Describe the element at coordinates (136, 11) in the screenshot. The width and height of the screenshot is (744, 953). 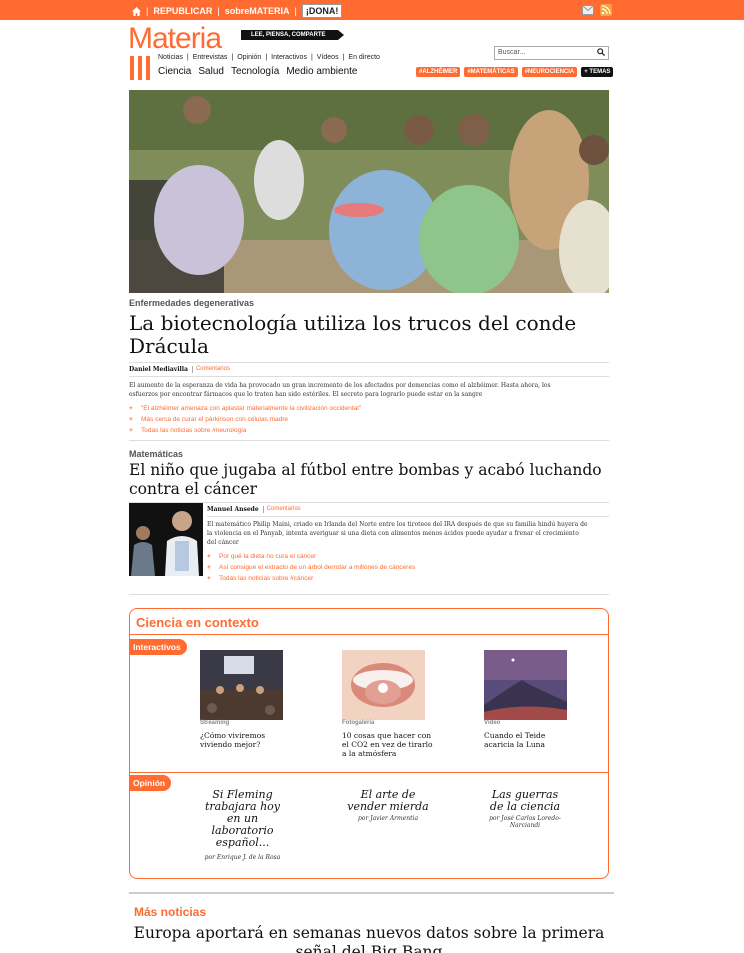
I see `home-icon` at that location.